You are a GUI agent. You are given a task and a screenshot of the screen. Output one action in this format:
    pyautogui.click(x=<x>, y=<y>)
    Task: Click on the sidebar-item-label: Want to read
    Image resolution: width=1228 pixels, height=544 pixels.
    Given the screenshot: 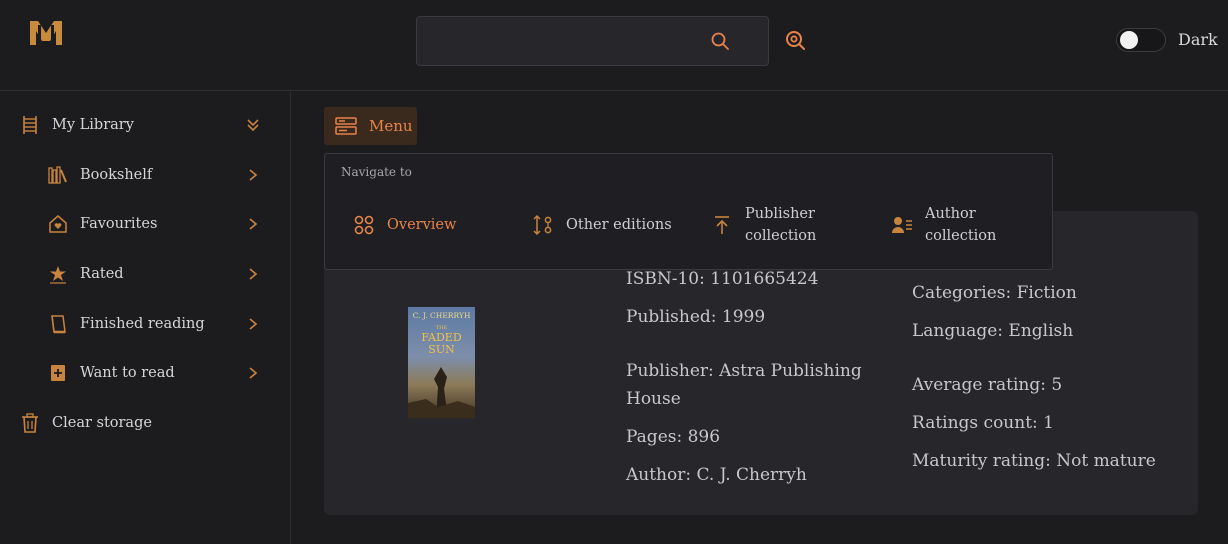 What is the action you would take?
    pyautogui.click(x=127, y=373)
    